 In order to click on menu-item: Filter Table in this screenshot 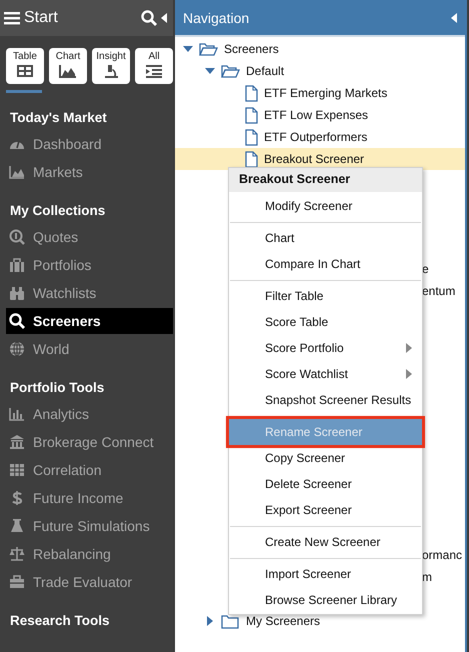, I will do `click(325, 296)`.